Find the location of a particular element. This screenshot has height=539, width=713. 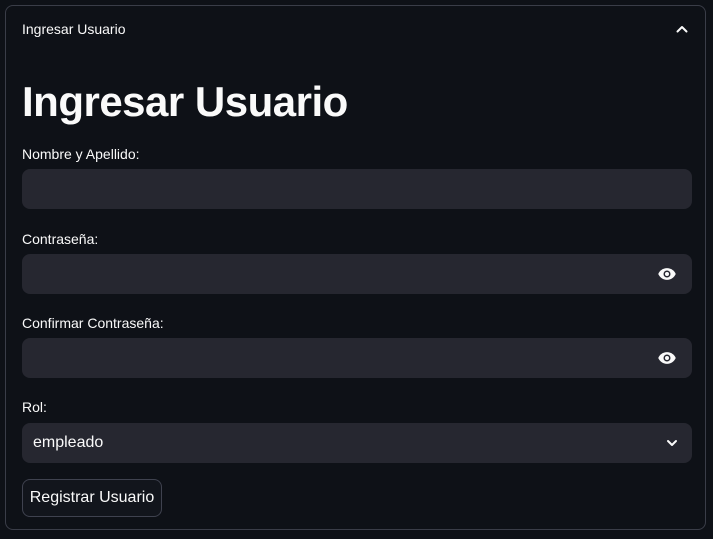

chevron-down-icon is located at coordinates (672, 443).